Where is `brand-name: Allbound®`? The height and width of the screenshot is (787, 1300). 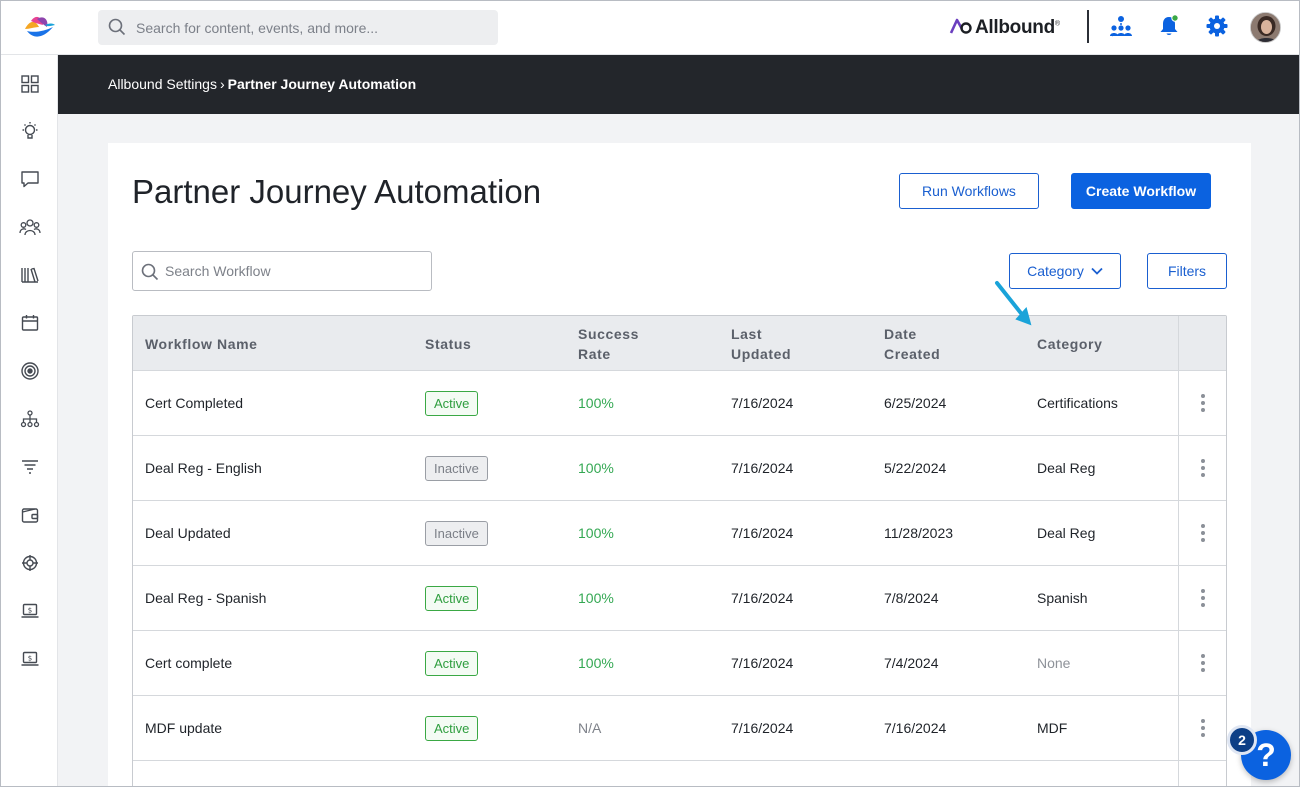
brand-name: Allbound® is located at coordinates (1017, 27).